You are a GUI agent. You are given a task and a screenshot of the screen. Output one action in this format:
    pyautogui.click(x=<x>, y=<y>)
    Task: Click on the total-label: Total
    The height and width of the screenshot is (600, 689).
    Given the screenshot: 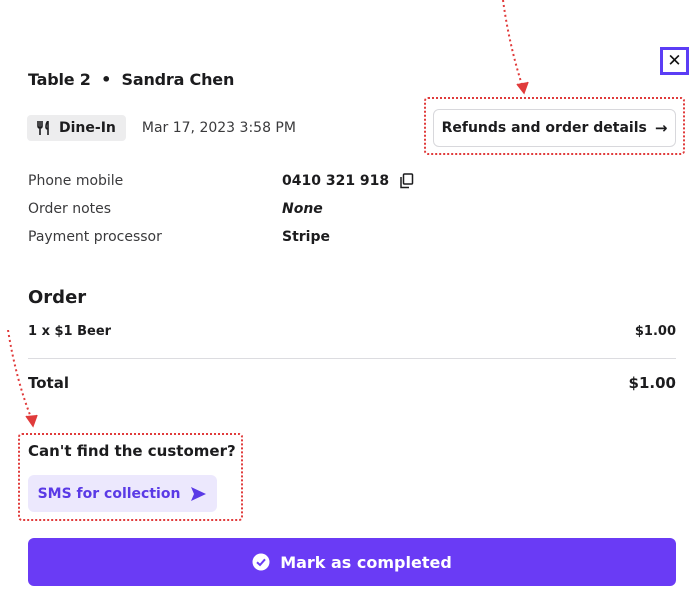 What is the action you would take?
    pyautogui.click(x=48, y=383)
    